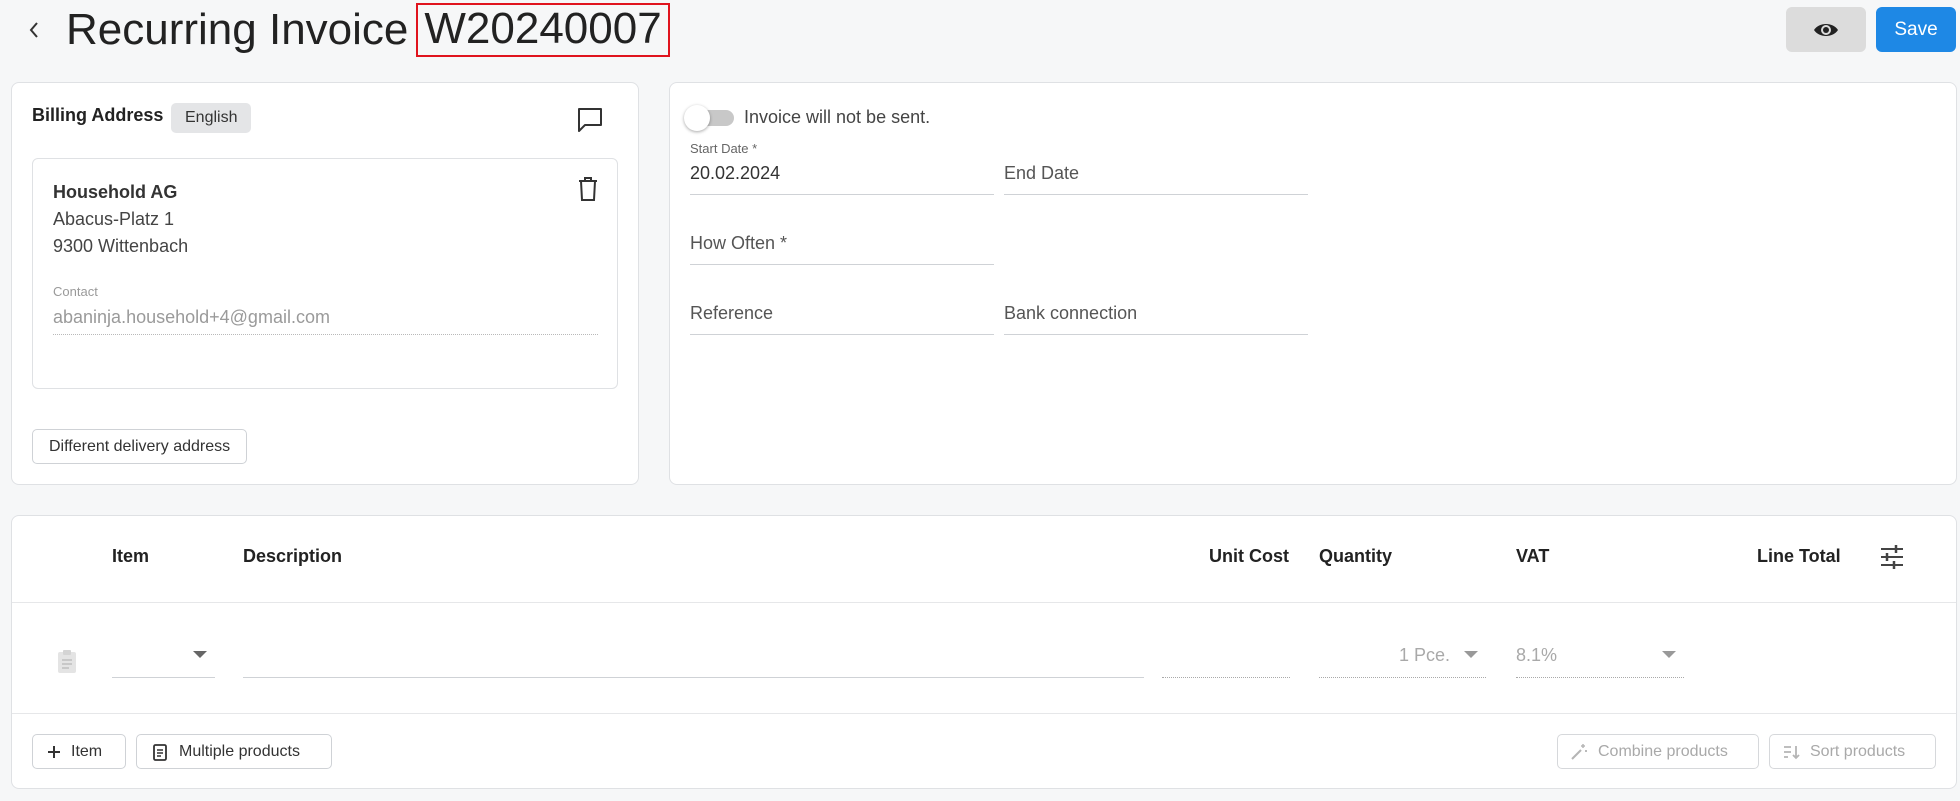 The image size is (1960, 801). What do you see at coordinates (1356, 556) in the screenshot?
I see `column-header-quantity: Quantity` at bounding box center [1356, 556].